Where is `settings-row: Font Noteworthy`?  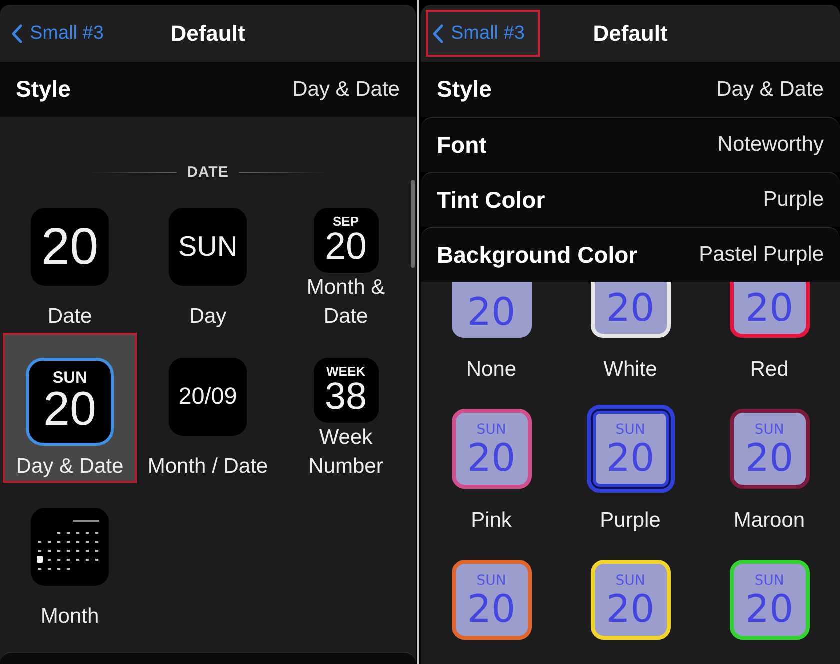
settings-row: Font Noteworthy is located at coordinates (630, 144).